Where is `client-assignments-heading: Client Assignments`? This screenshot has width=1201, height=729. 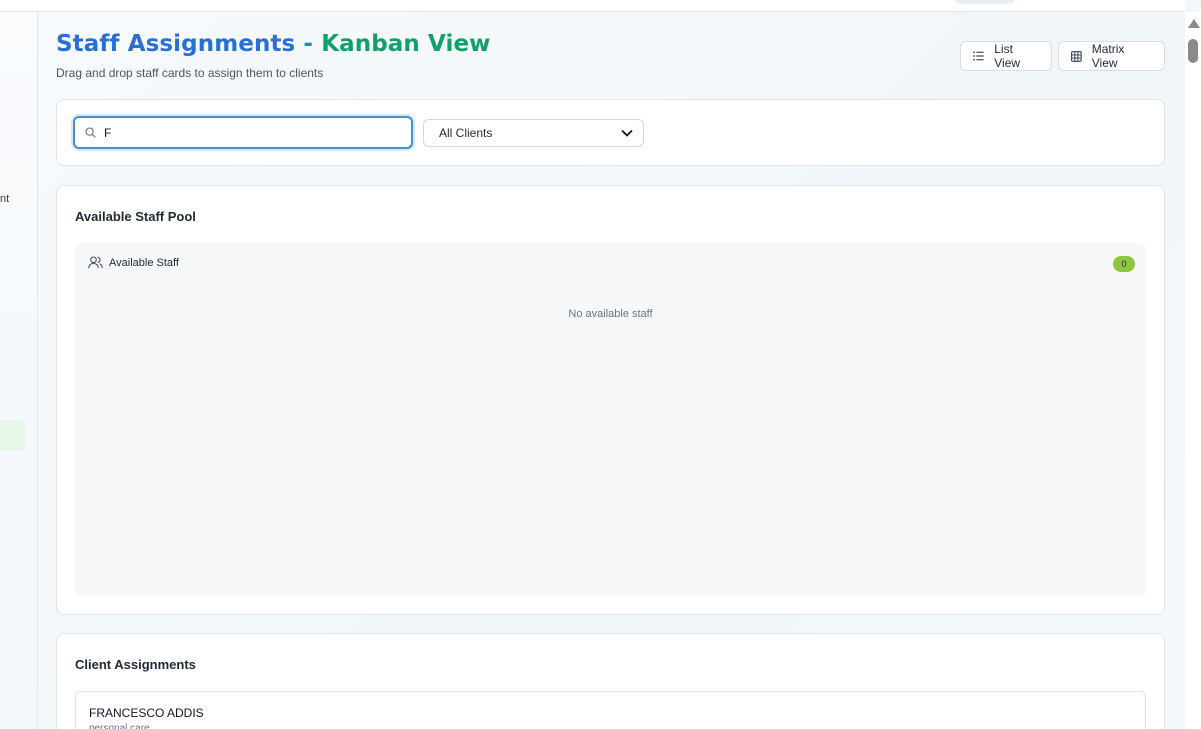
client-assignments-heading: Client Assignments is located at coordinates (135, 664).